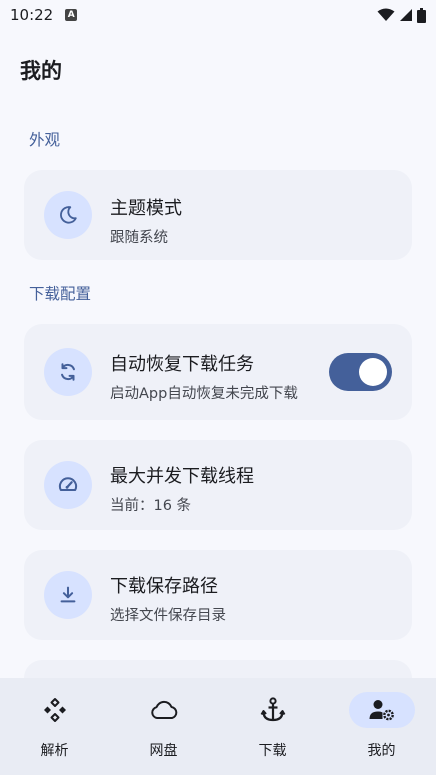 The width and height of the screenshot is (436, 775). What do you see at coordinates (164, 586) in the screenshot?
I see `setting-title: 下载保存路径` at bounding box center [164, 586].